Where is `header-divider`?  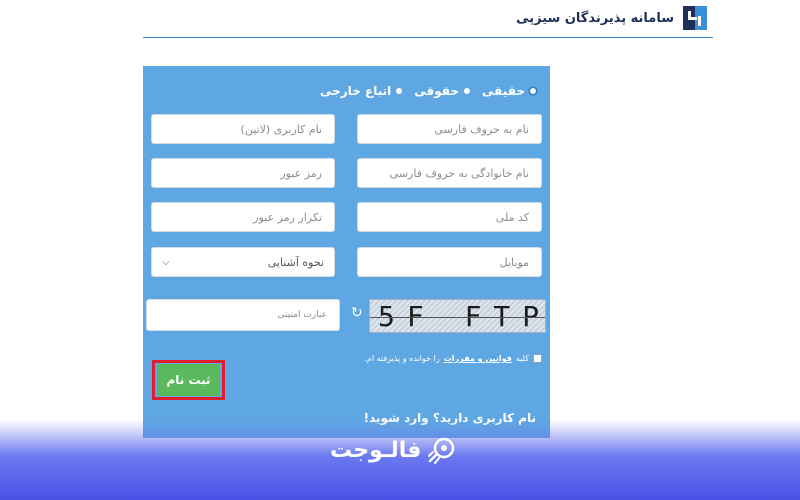
header-divider is located at coordinates (428, 37).